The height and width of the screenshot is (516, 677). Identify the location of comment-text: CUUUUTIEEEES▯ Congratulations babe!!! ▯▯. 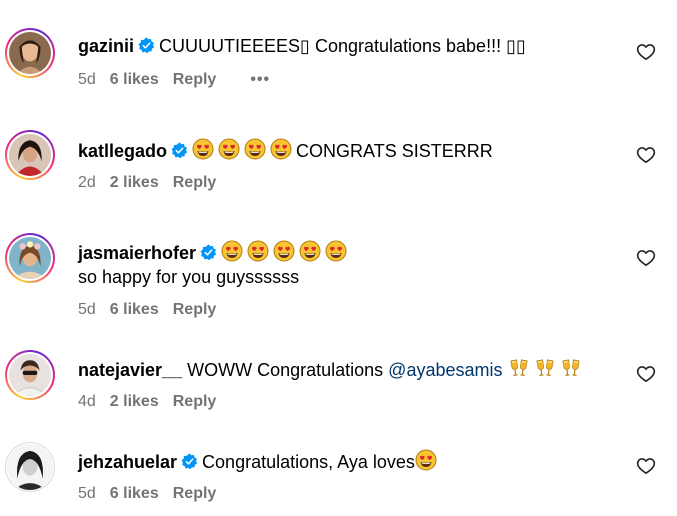
(342, 46).